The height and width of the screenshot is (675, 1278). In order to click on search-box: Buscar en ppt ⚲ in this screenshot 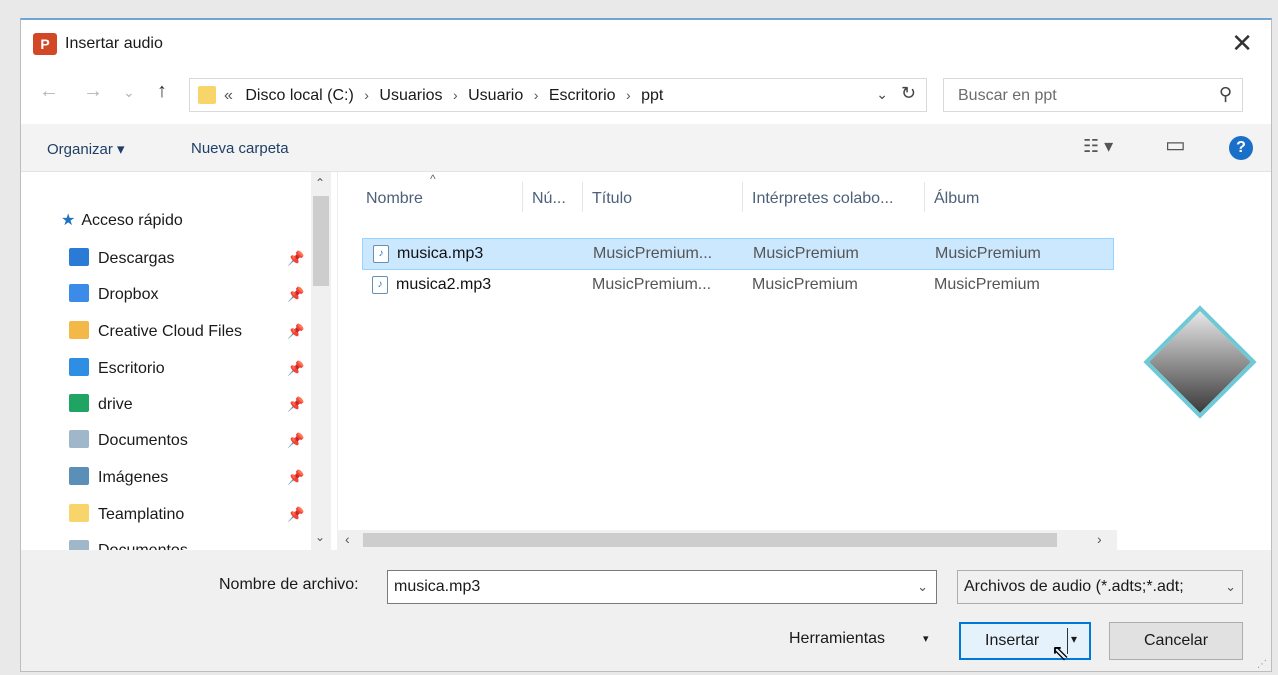, I will do `click(1093, 95)`.